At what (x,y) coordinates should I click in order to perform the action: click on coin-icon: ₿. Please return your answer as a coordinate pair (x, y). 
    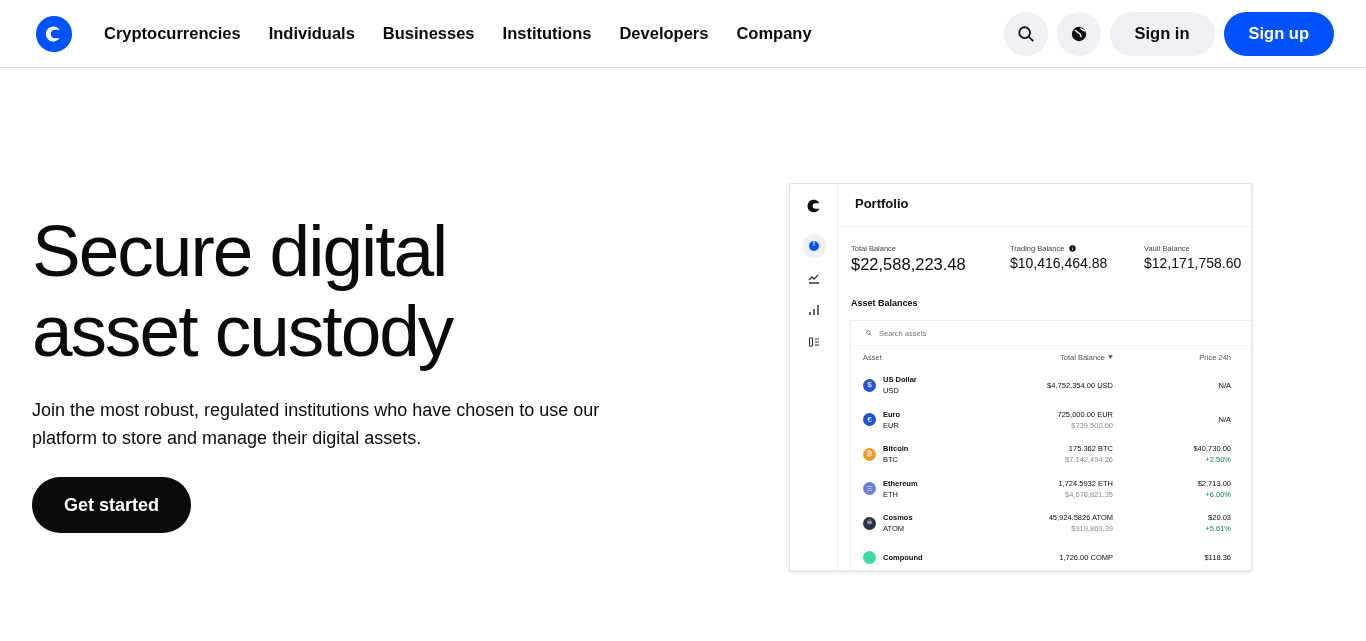
    Looking at the image, I should click on (869, 454).